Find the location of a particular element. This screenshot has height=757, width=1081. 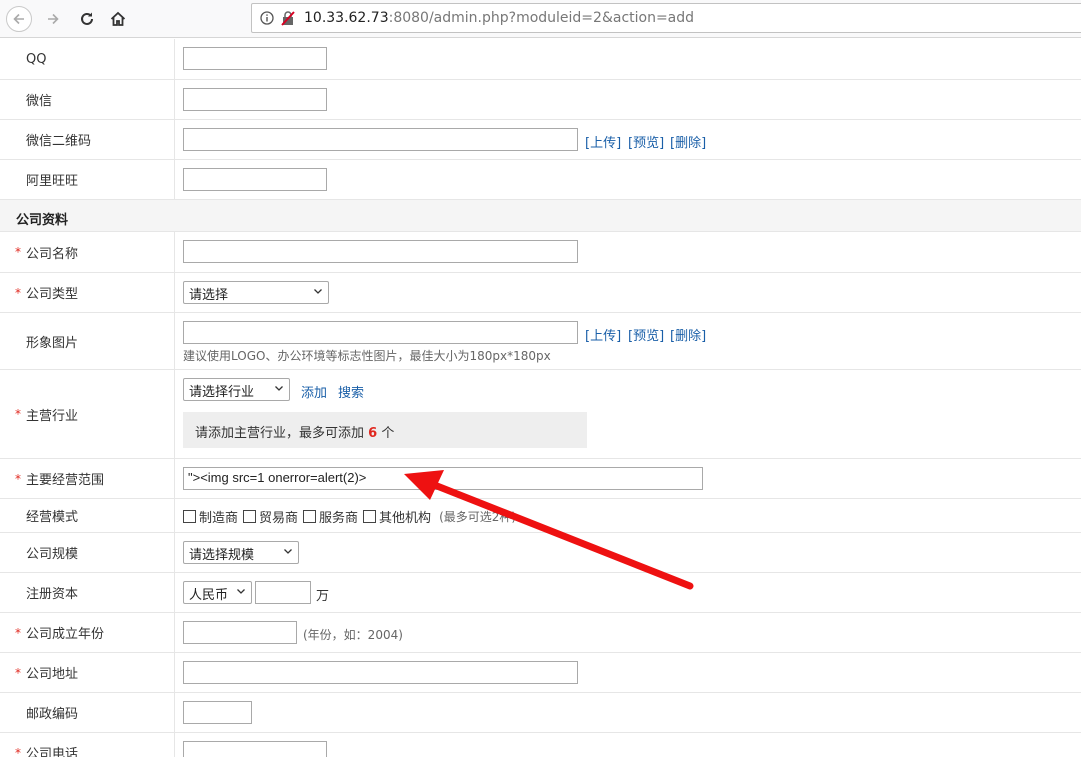

industry-notice-suffix: 个 is located at coordinates (388, 433).